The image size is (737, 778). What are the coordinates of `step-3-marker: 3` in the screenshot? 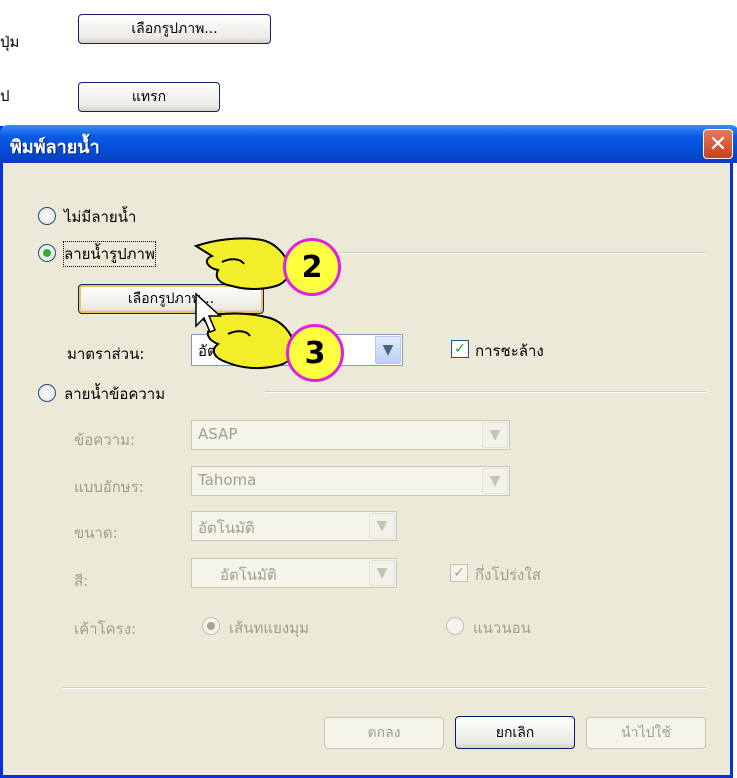 It's located at (315, 353).